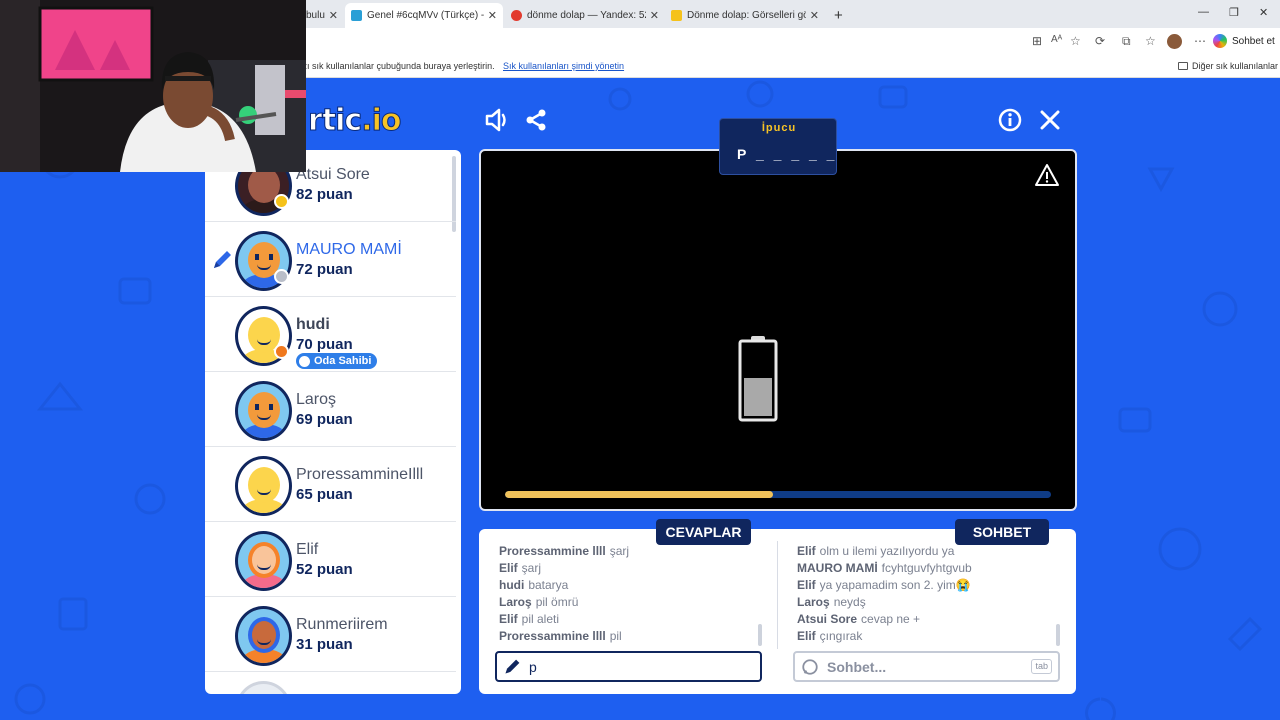 The width and height of the screenshot is (1280, 720). I want to click on answers-scrollbar, so click(760, 635).